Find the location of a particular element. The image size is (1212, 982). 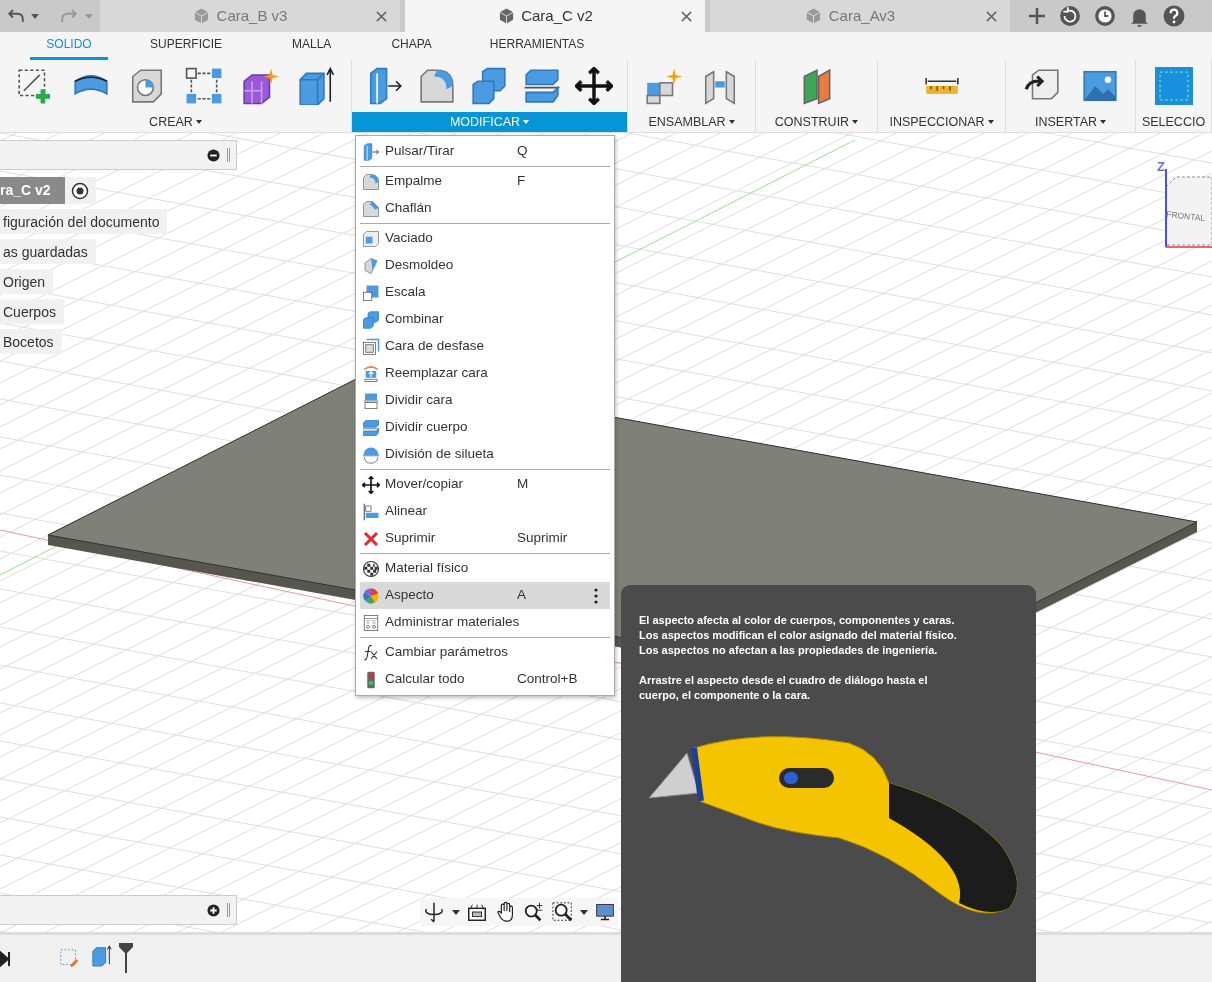

refresh-icon is located at coordinates (1070, 16).